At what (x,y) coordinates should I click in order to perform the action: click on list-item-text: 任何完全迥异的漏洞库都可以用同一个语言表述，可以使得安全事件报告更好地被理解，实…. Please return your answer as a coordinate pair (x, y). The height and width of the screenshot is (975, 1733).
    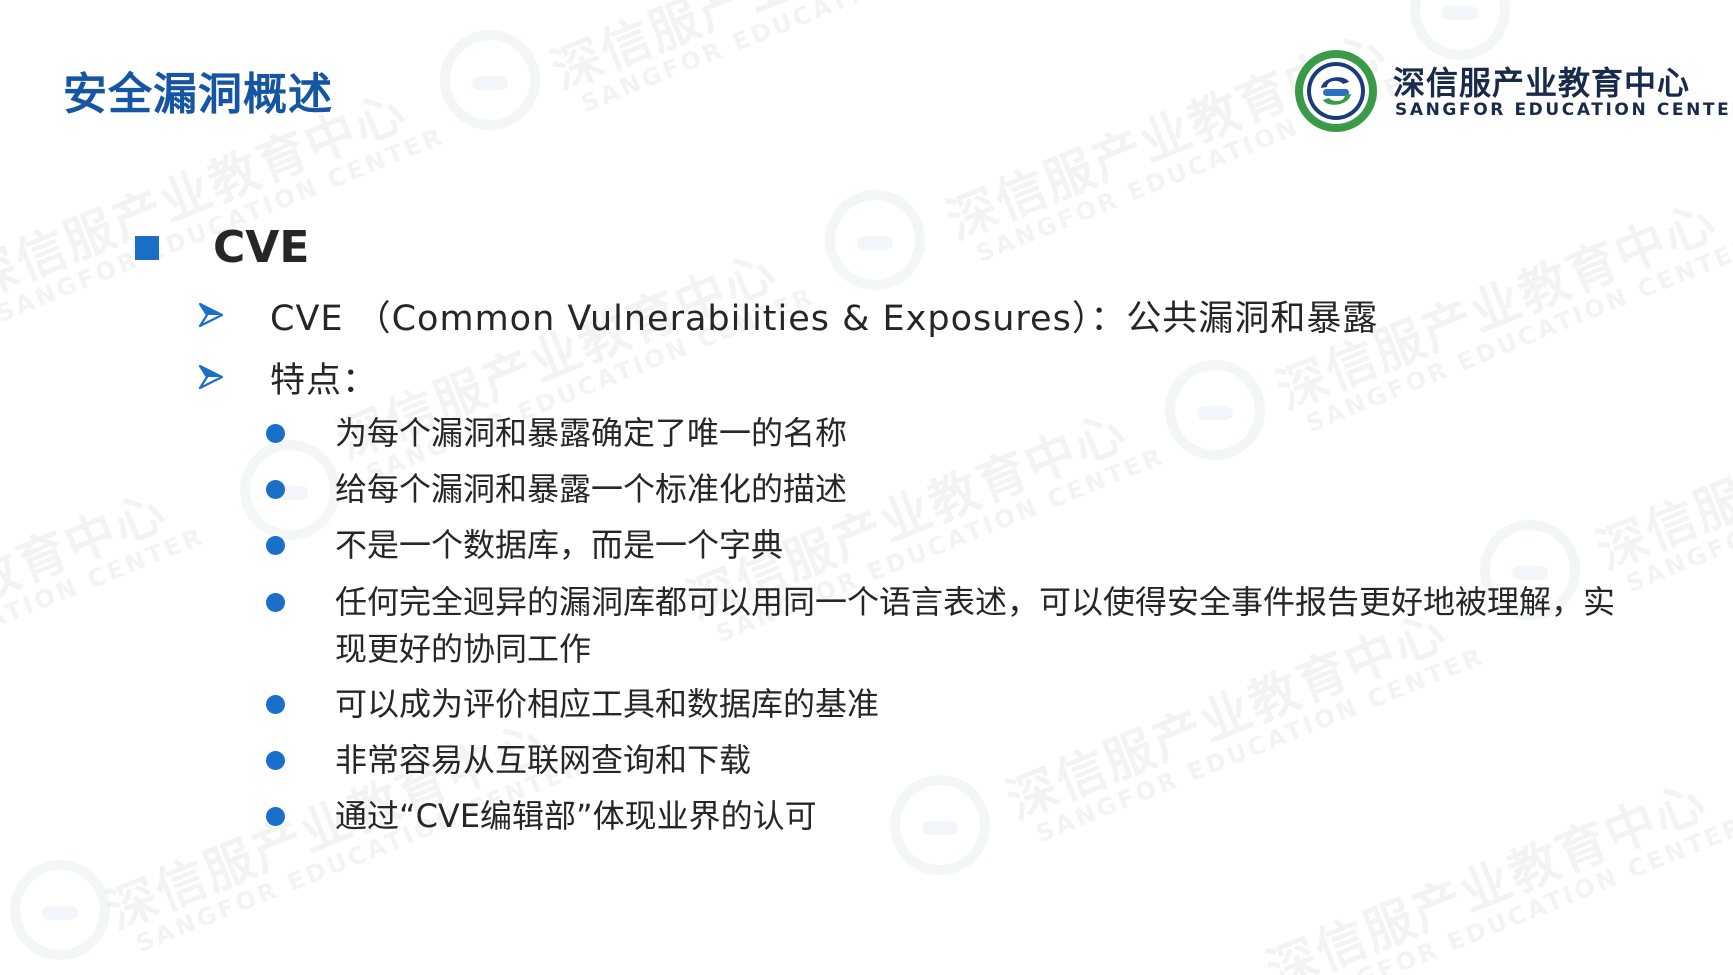
    Looking at the image, I should click on (975, 625).